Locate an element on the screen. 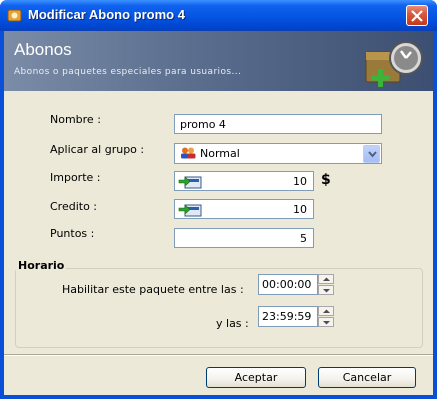 Image resolution: width=437 pixels, height=399 pixels. user-group-icon is located at coordinates (188, 153).